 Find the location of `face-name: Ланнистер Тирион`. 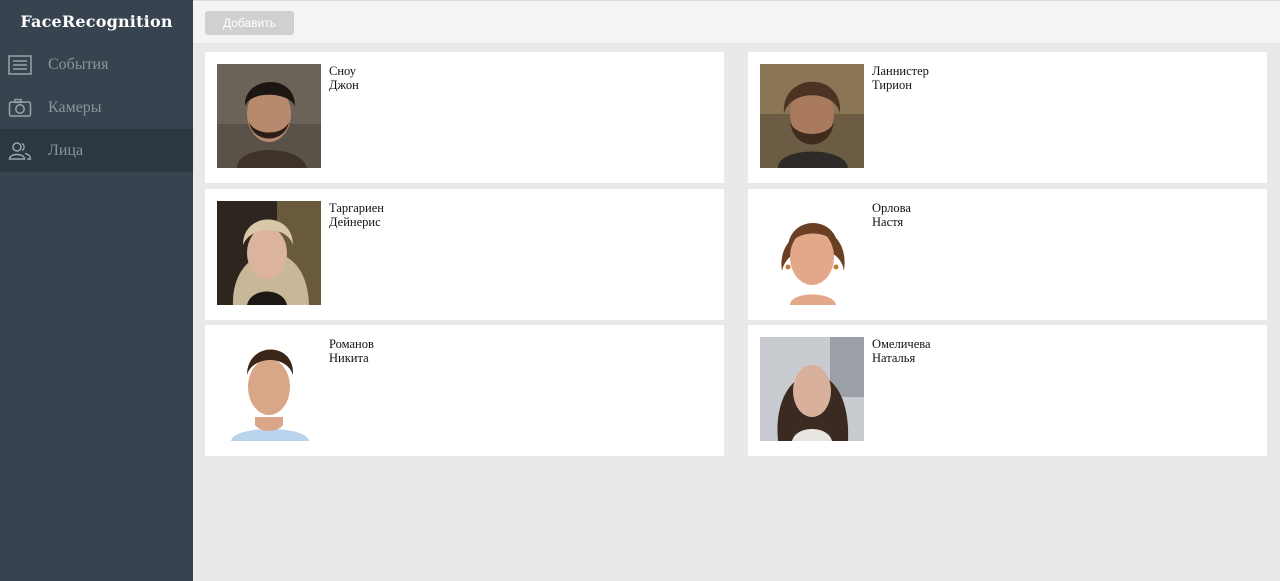

face-name: Ланнистер Тирион is located at coordinates (900, 78).